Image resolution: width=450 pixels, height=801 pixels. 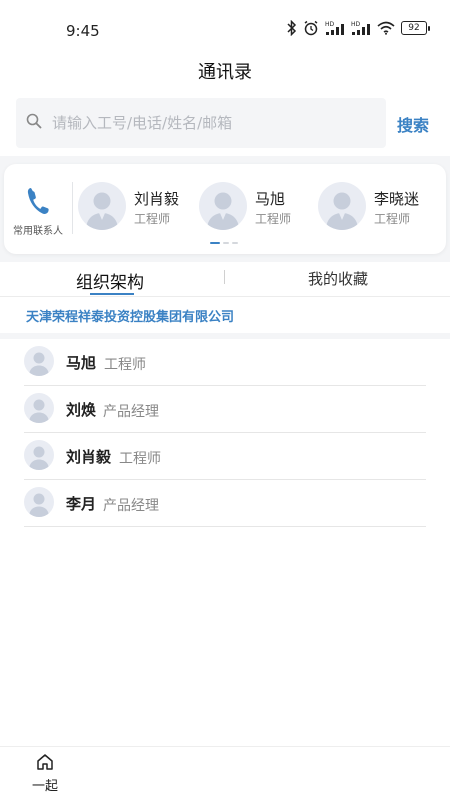 I want to click on favorite-contact-name: 马旭, so click(x=270, y=199).